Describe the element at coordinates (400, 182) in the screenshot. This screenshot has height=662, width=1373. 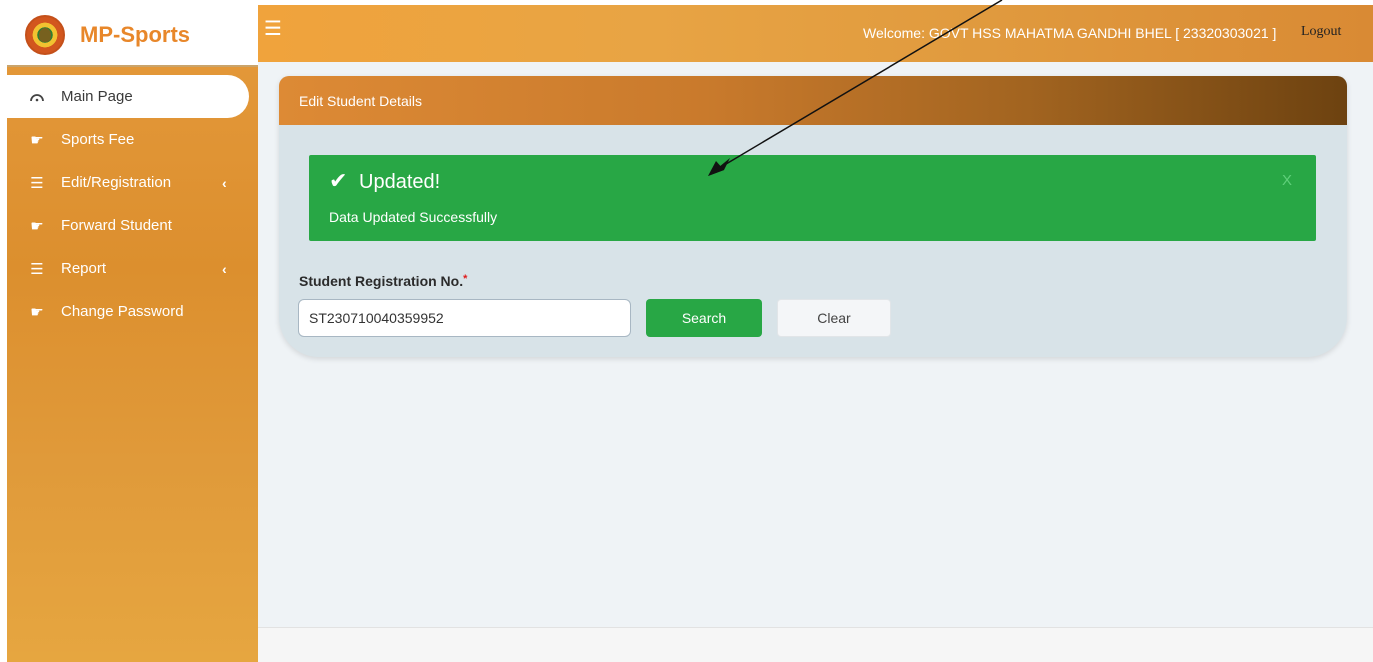
I see `alert-title: Updated!` at that location.